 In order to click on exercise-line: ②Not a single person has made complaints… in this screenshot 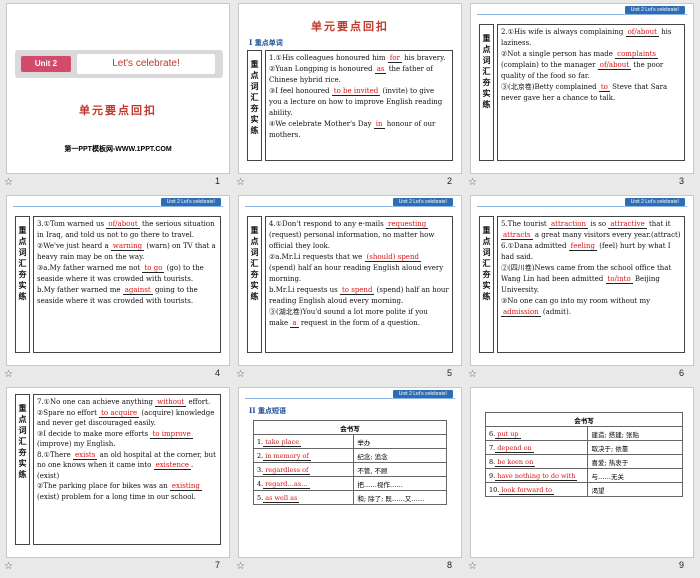, I will do `click(591, 65)`.